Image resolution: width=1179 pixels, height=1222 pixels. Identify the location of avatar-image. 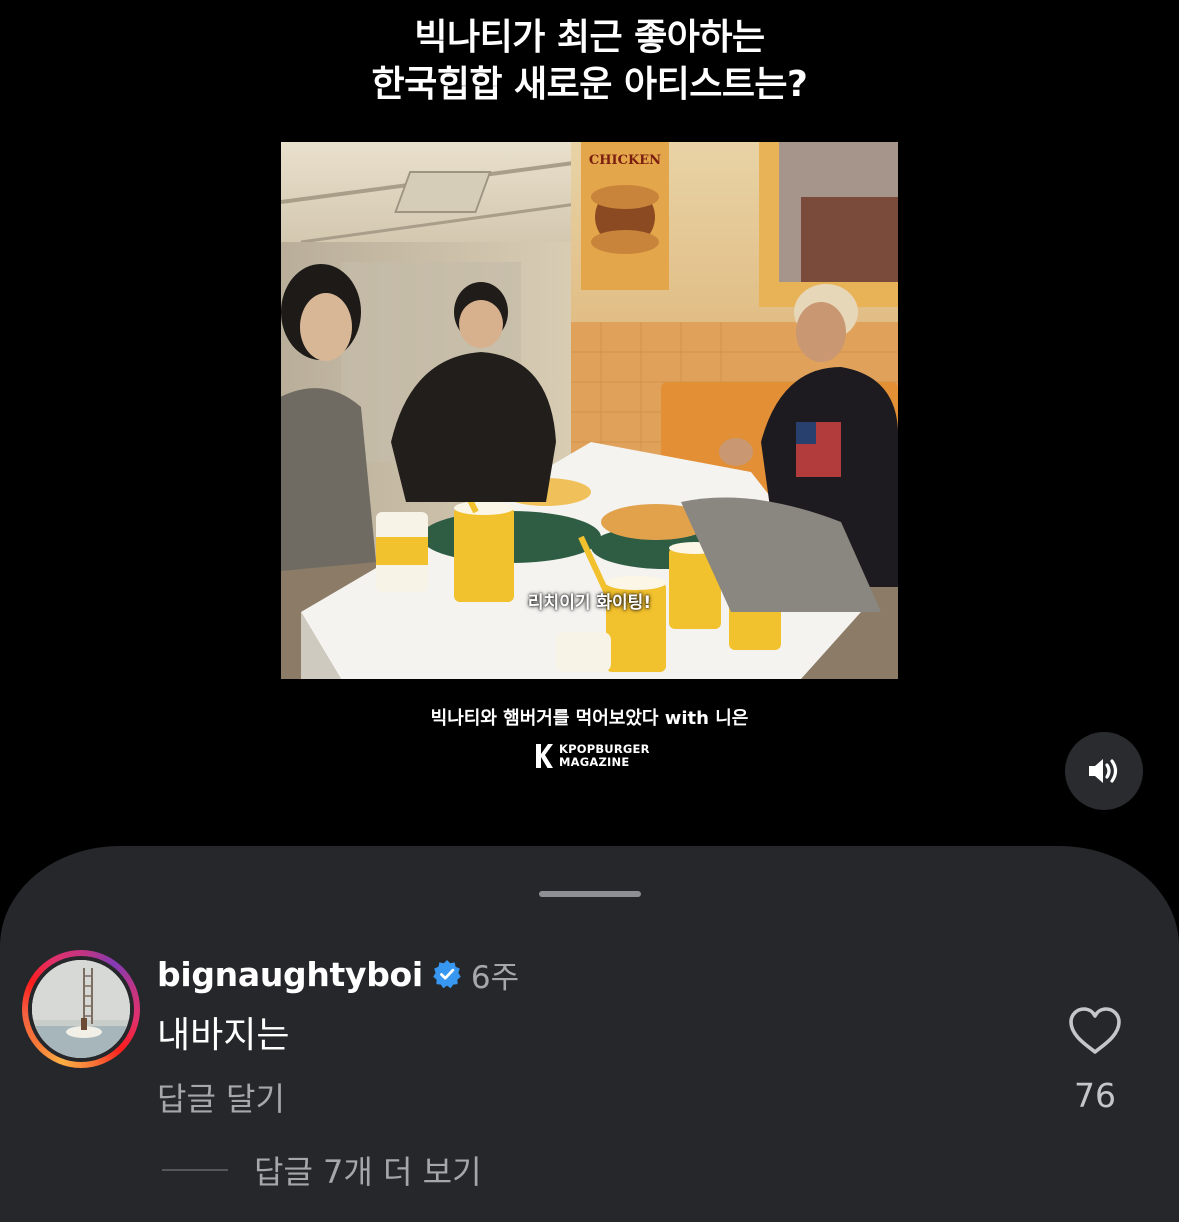
(81, 1009).